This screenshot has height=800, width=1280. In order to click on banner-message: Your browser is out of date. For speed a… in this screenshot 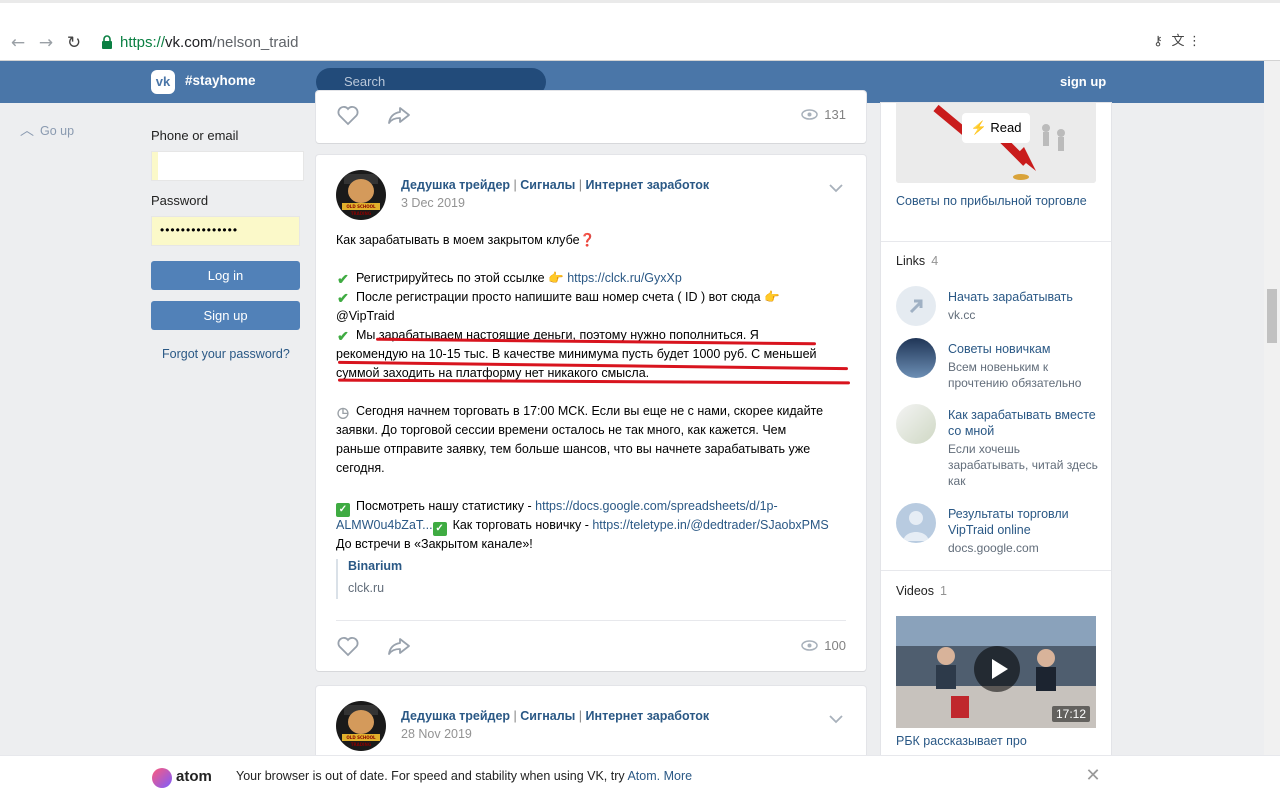, I will do `click(464, 776)`.